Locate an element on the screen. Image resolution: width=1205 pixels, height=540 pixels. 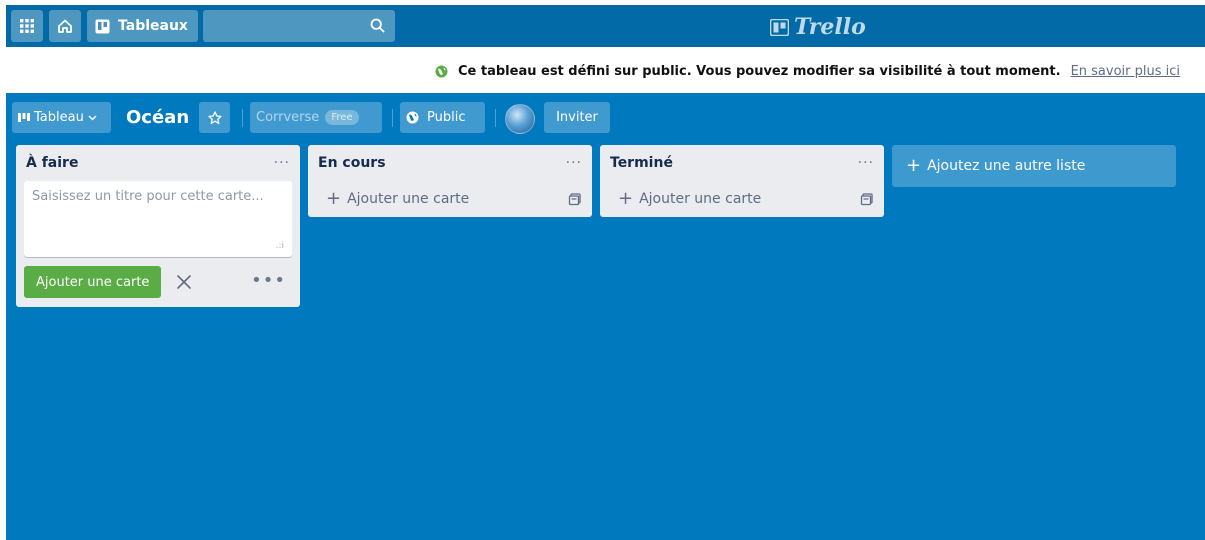
visibility-label: Public is located at coordinates (446, 117).